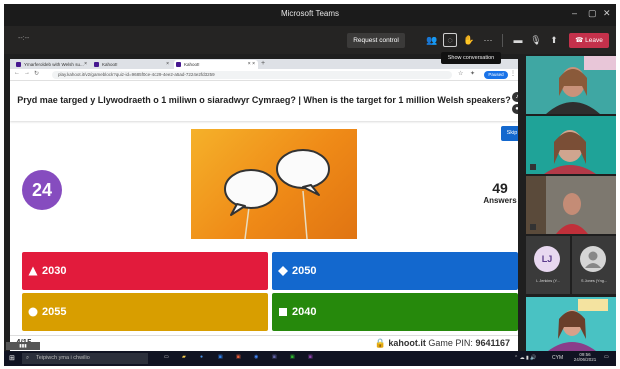 The width and height of the screenshot is (620, 369). I want to click on lock-icon: 🔒, so click(381, 343).